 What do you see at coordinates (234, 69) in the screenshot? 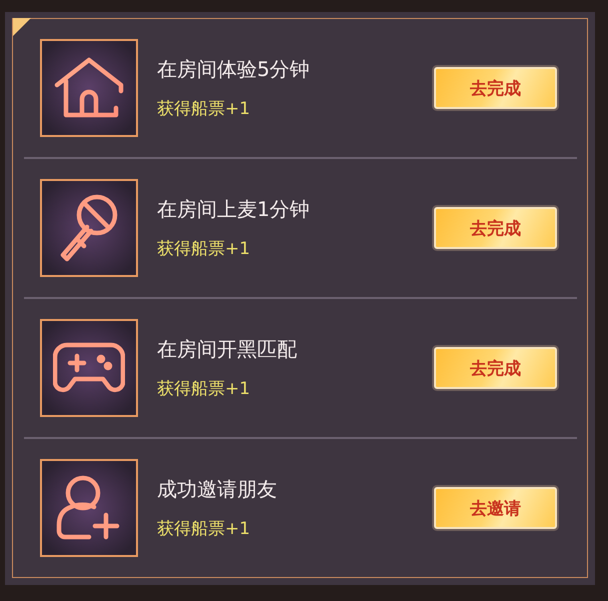
I see `task-title: 在房间体验5分钟` at bounding box center [234, 69].